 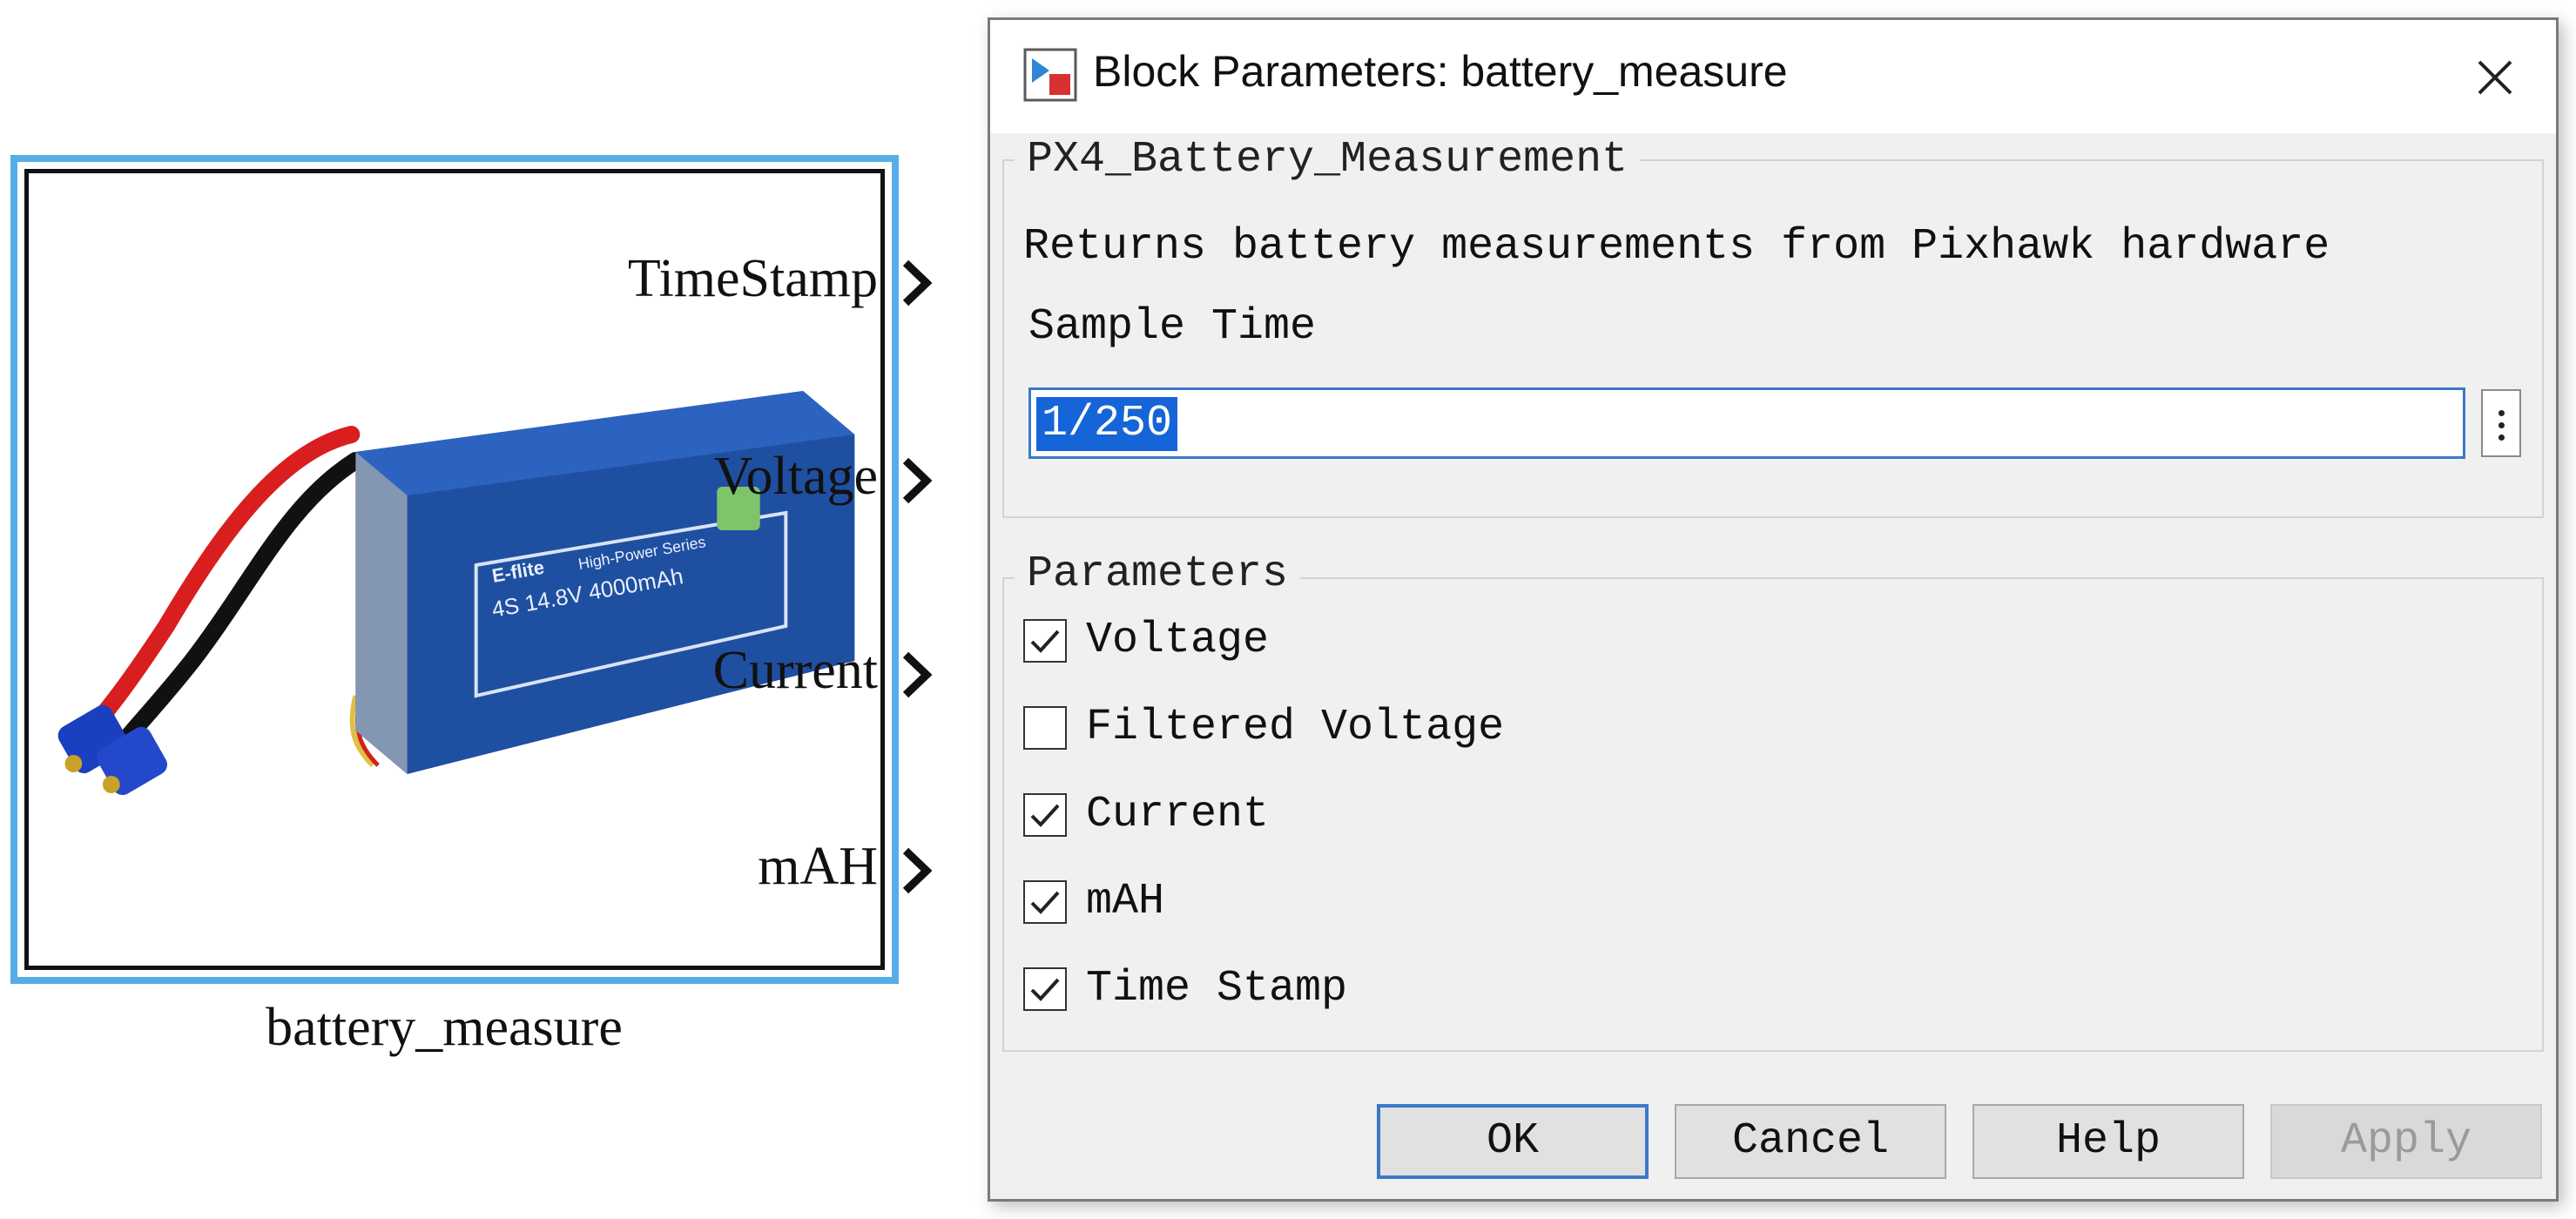 What do you see at coordinates (1746, 423) in the screenshot?
I see `sample-time-input: 1/250` at bounding box center [1746, 423].